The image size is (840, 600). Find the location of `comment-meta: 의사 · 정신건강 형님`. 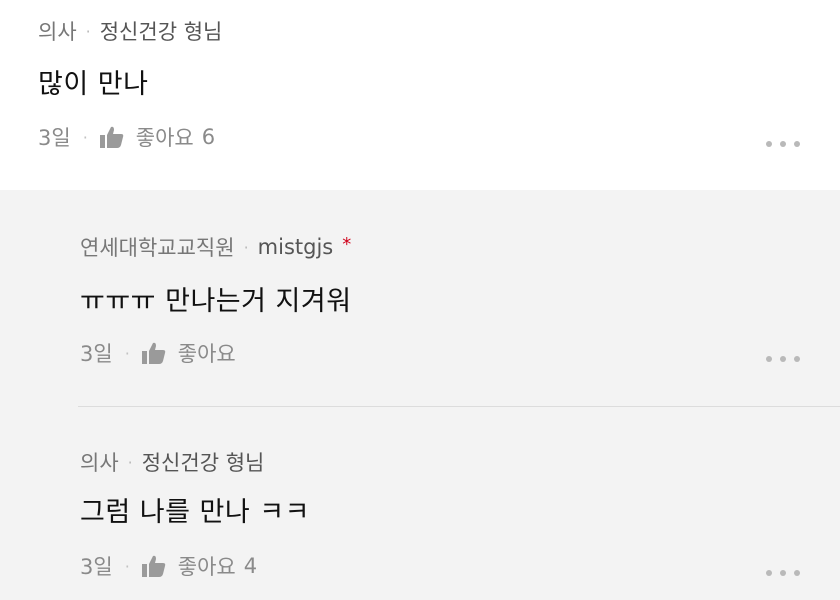

comment-meta: 의사 · 정신건강 형님 is located at coordinates (130, 31).